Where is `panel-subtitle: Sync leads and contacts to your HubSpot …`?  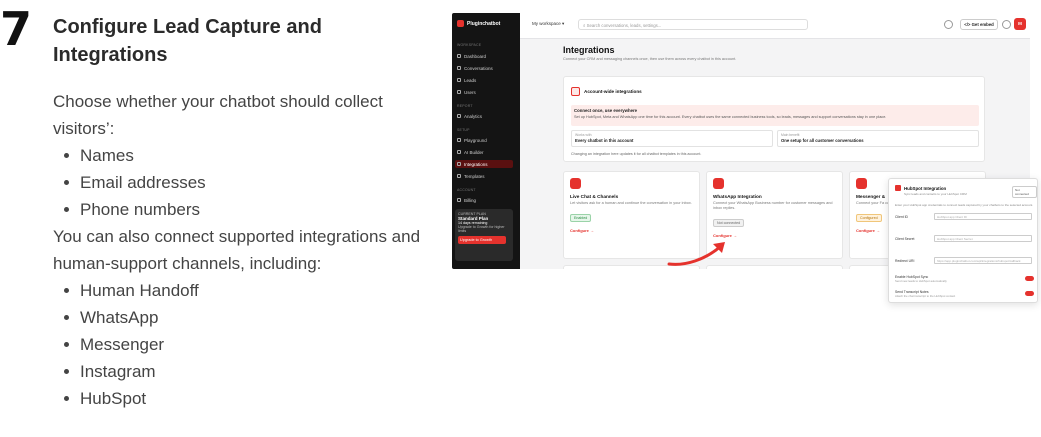
panel-subtitle: Sync leads and contacts to your HubSpot … is located at coordinates (935, 194).